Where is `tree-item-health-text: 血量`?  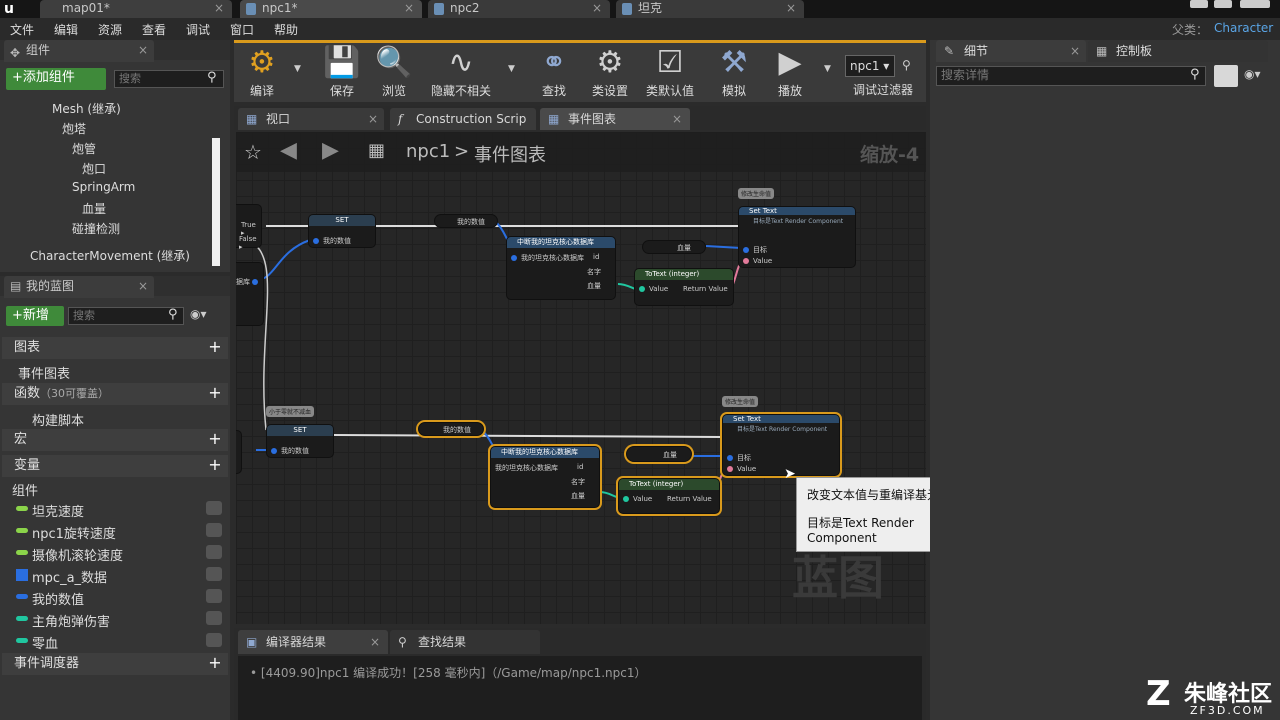
tree-item-health-text: 血量 is located at coordinates (94, 208).